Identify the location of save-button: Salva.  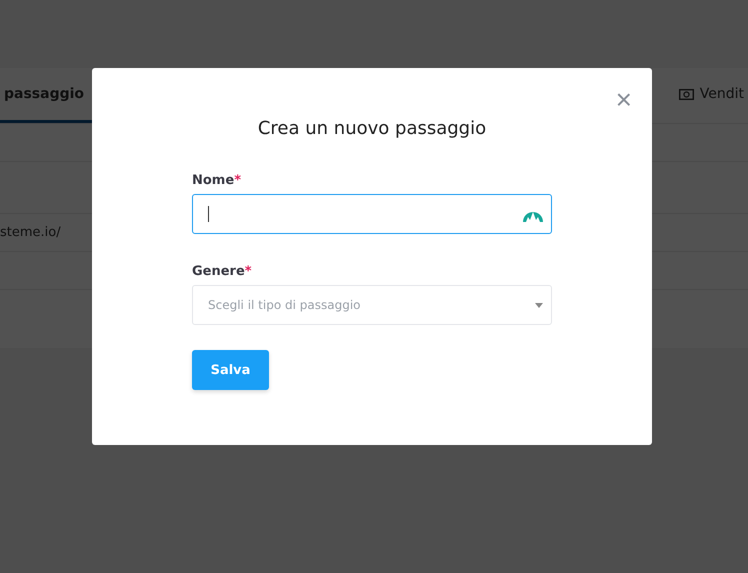
(230, 370).